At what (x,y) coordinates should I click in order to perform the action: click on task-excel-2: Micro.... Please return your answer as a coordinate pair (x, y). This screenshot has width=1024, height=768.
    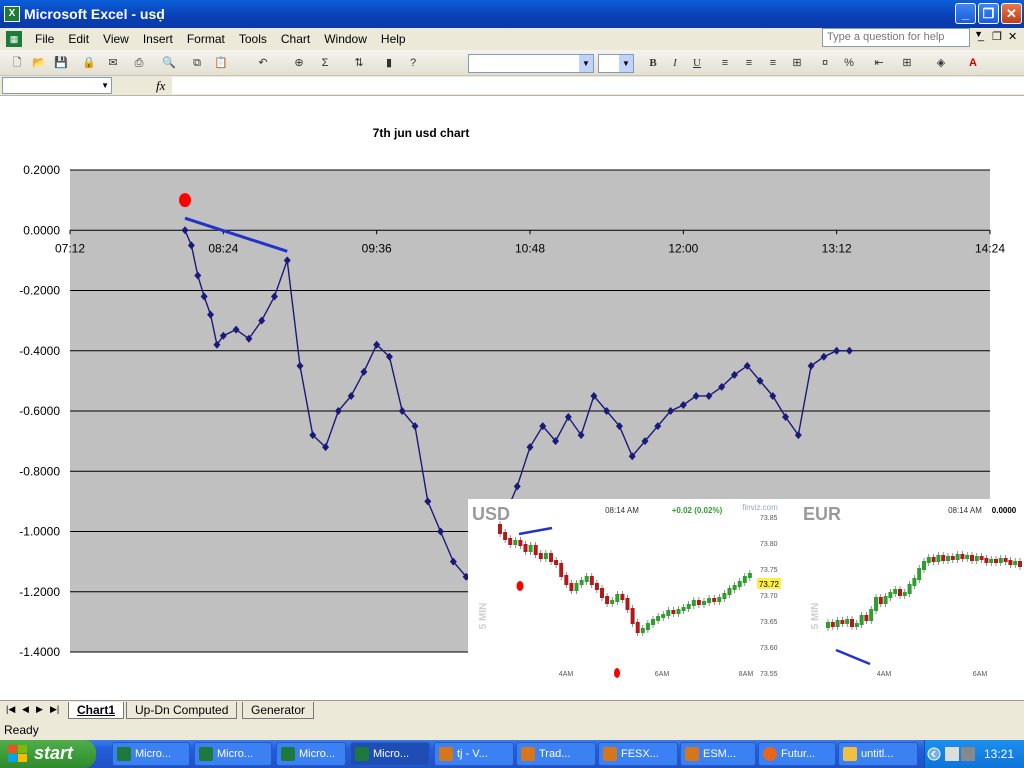
    Looking at the image, I should click on (233, 754).